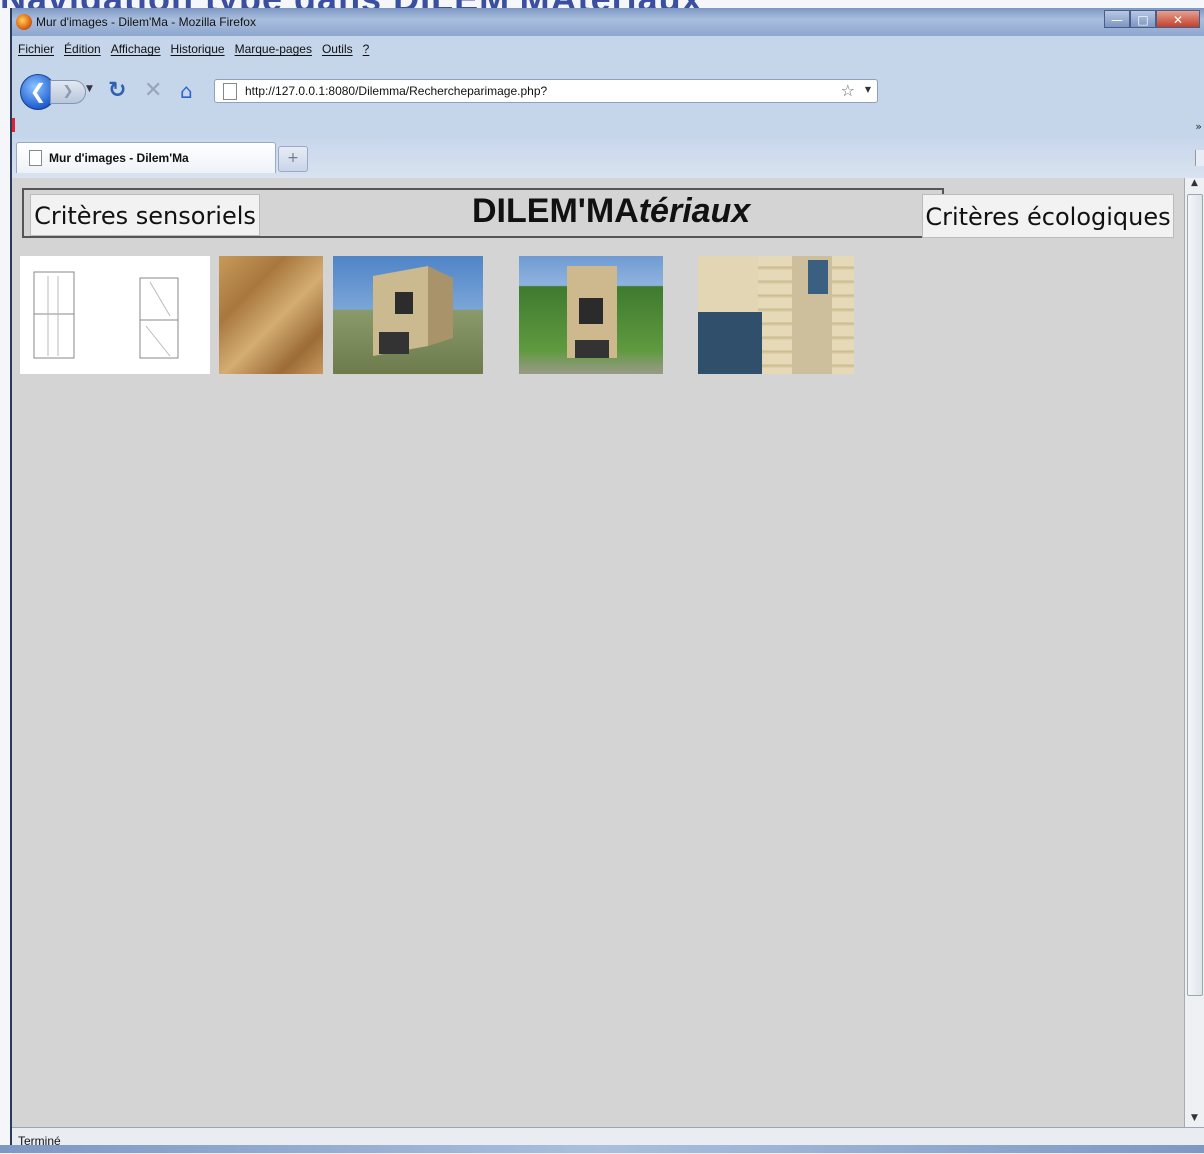  Describe the element at coordinates (408, 315) in the screenshot. I see `house-photo-image` at that location.